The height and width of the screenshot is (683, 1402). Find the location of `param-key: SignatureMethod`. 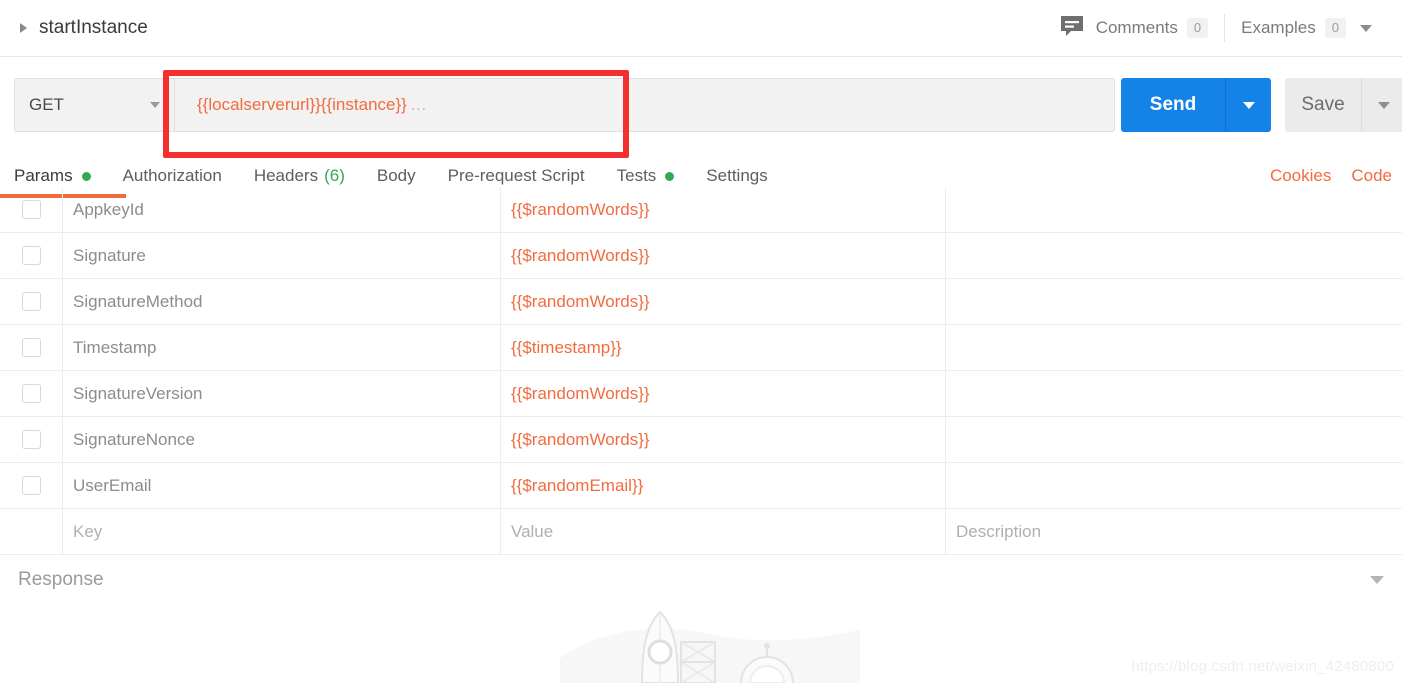

param-key: SignatureMethod is located at coordinates (281, 301).